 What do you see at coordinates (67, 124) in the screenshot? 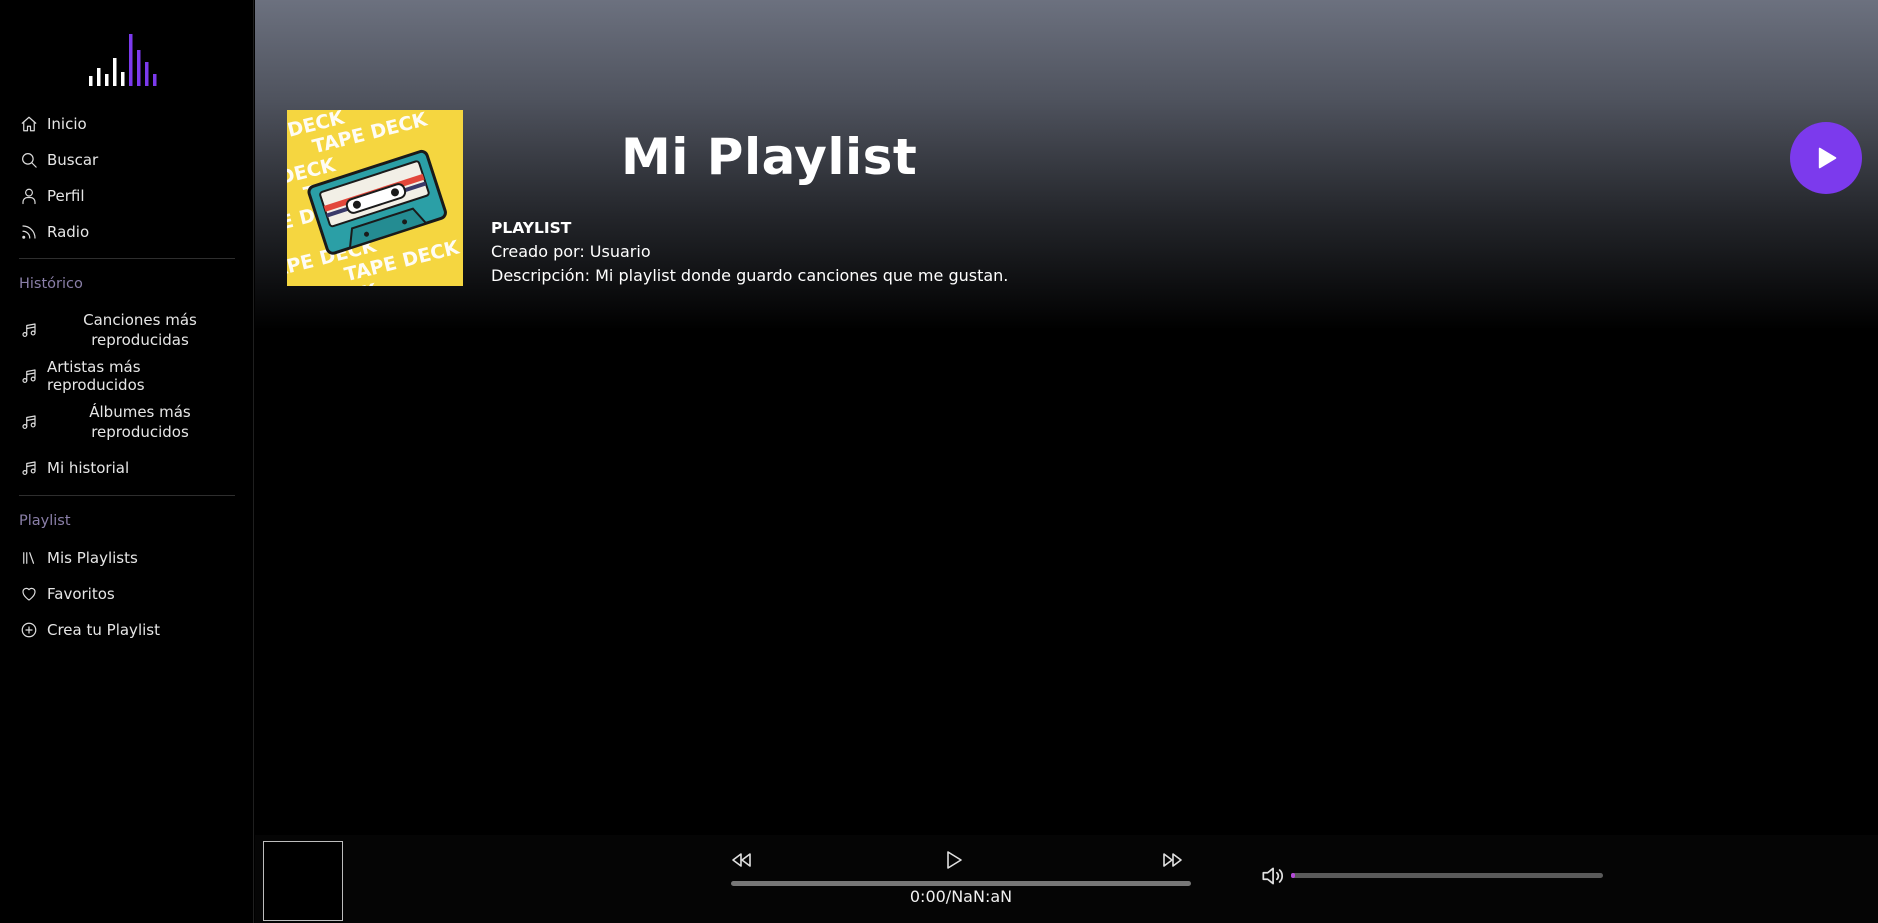
I see `nav-item-label: Inicio` at bounding box center [67, 124].